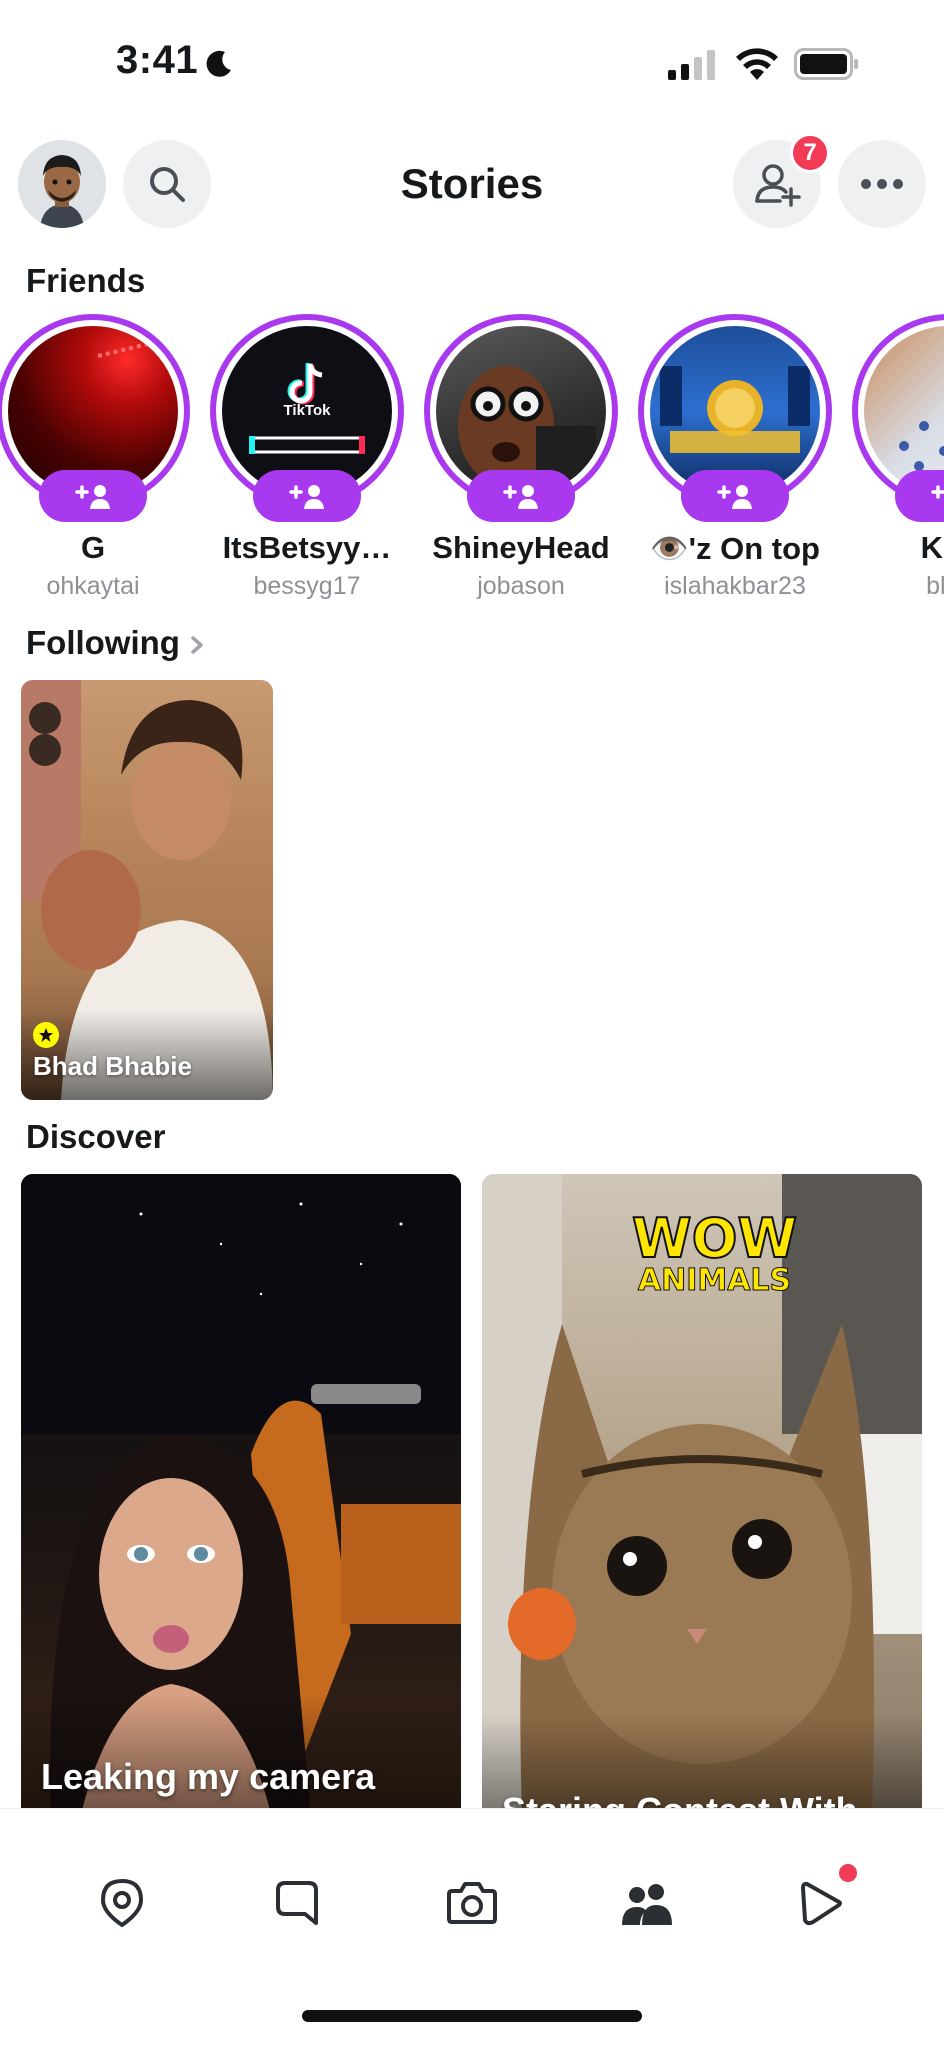 The image size is (944, 2046). What do you see at coordinates (848, 1873) in the screenshot?
I see `spotlight-notification-dot` at bounding box center [848, 1873].